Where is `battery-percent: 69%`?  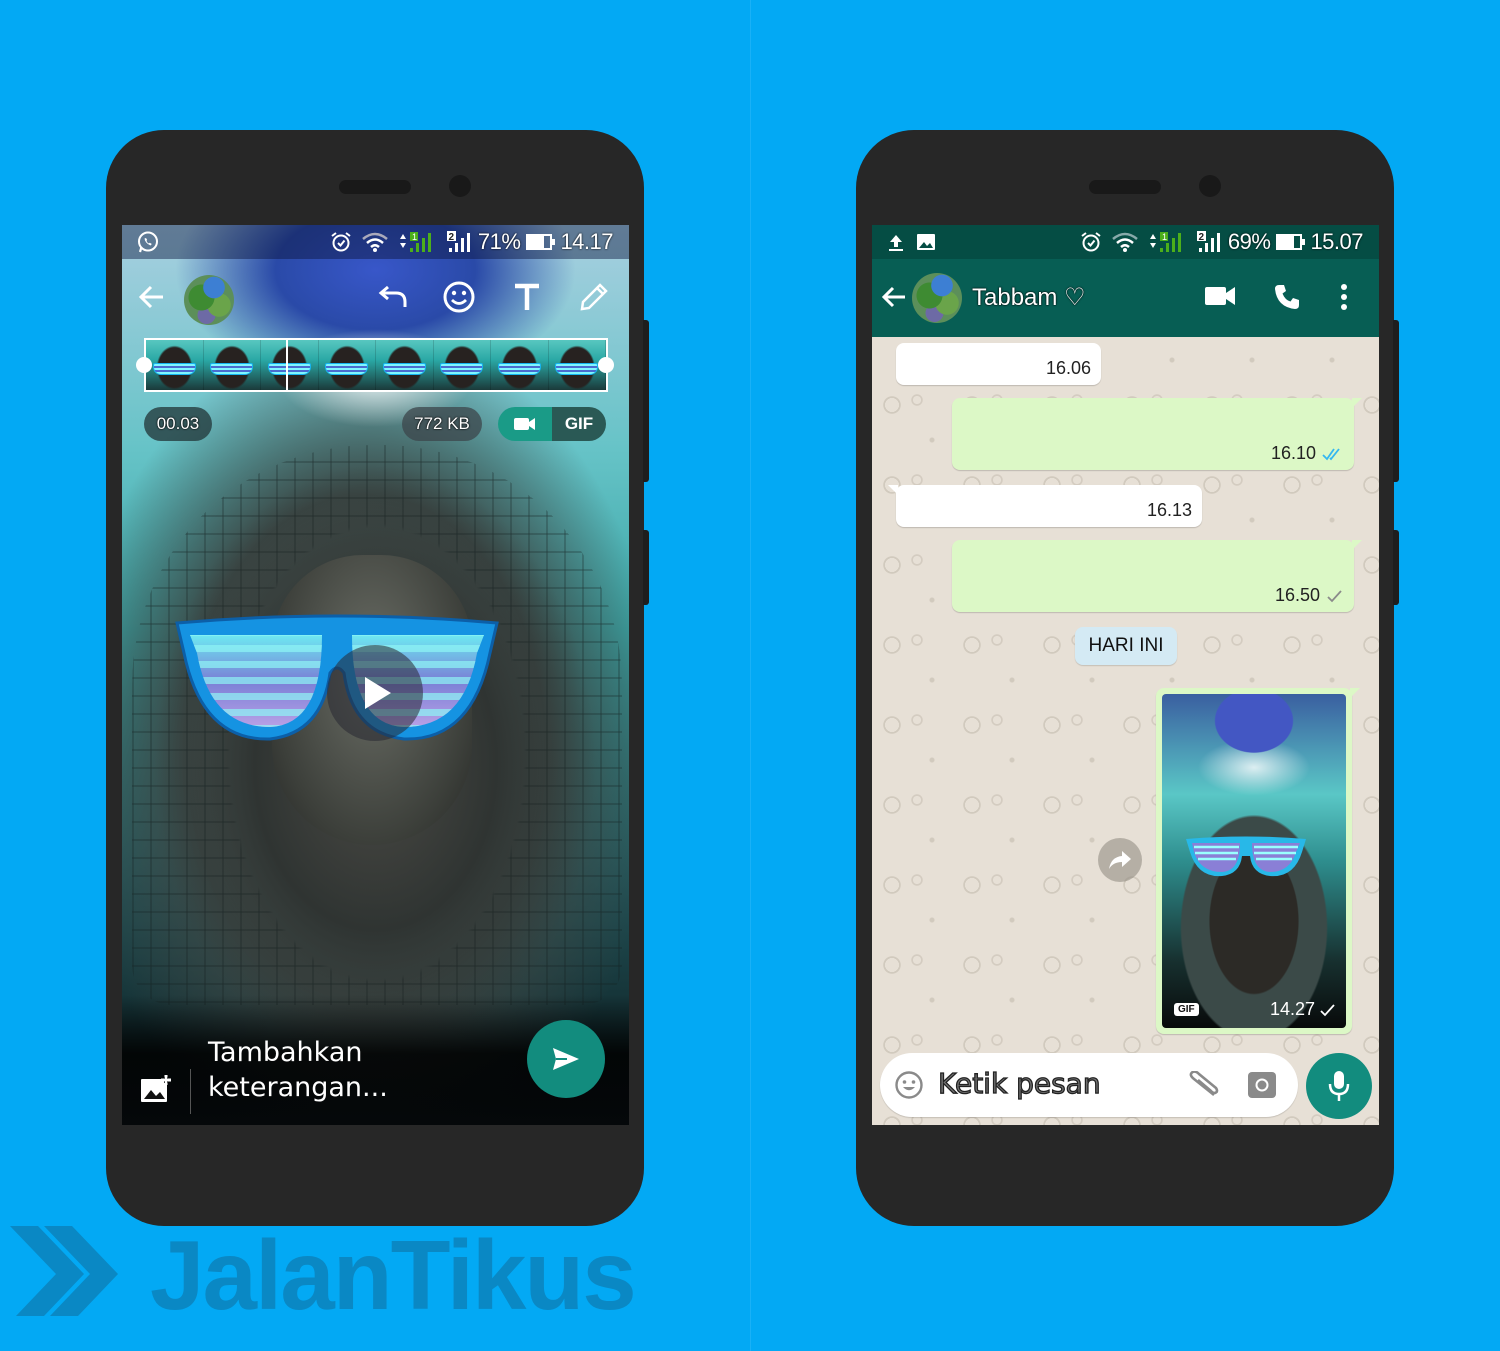 battery-percent: 69% is located at coordinates (1249, 241).